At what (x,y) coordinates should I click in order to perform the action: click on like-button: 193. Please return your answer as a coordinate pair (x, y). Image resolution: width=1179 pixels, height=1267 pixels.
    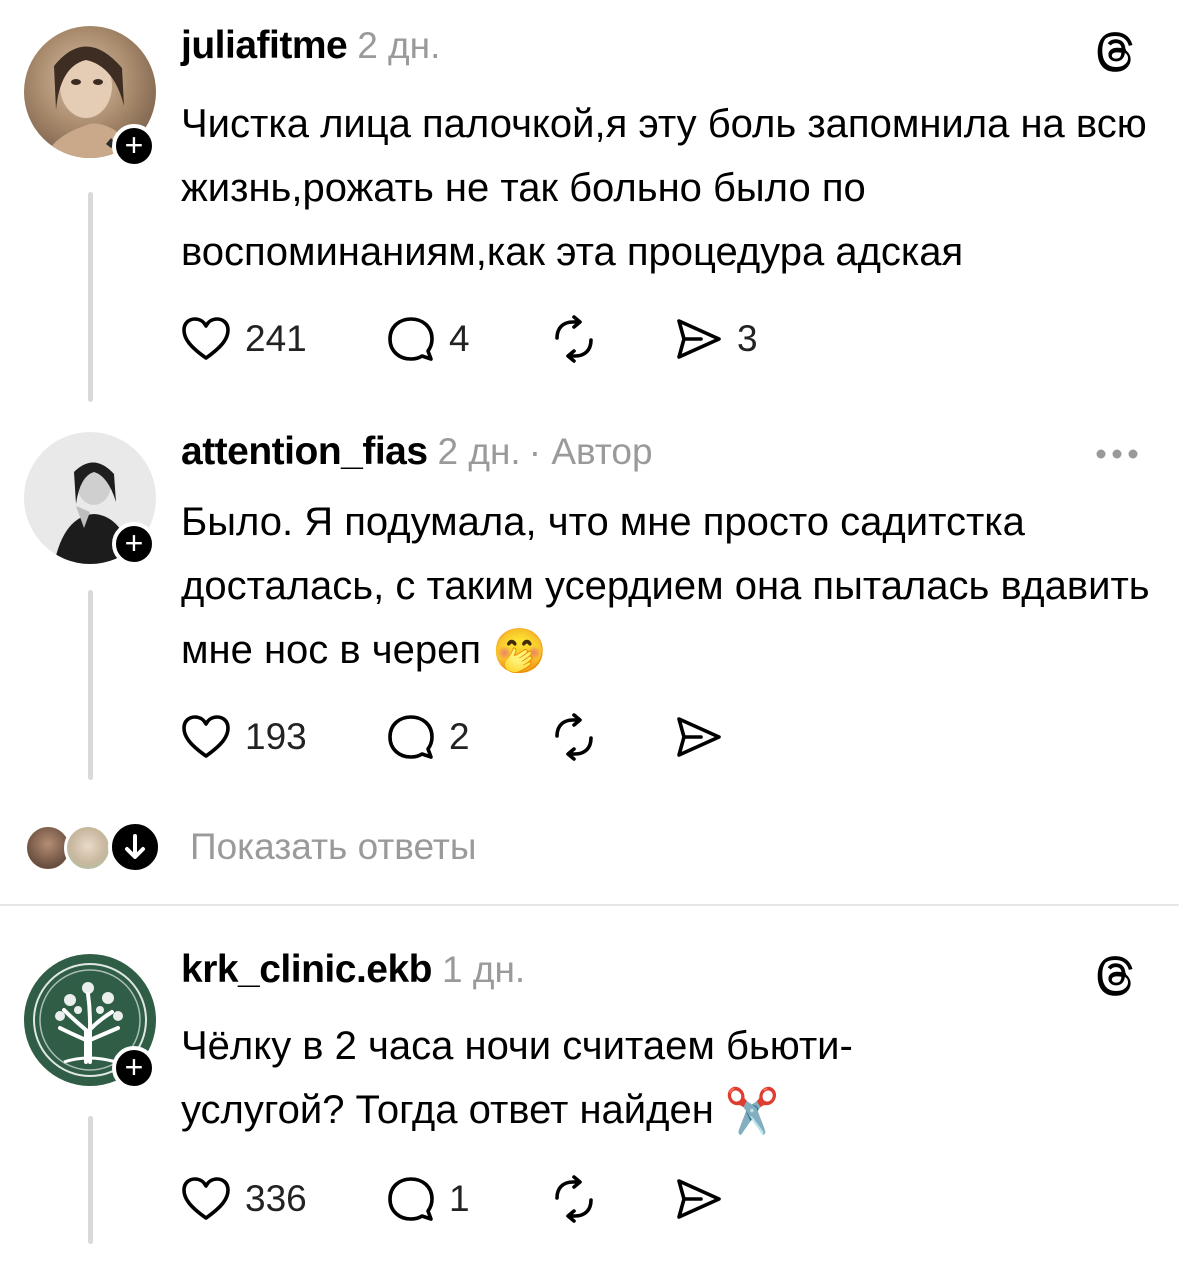
    Looking at the image, I should click on (284, 737).